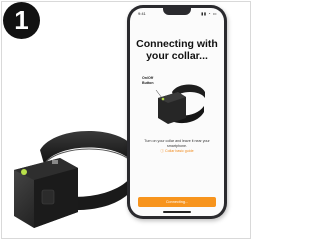 This screenshot has width=320, height=241. What do you see at coordinates (162, 151) in the screenshot?
I see `info-circle-icon: ⓘ` at bounding box center [162, 151].